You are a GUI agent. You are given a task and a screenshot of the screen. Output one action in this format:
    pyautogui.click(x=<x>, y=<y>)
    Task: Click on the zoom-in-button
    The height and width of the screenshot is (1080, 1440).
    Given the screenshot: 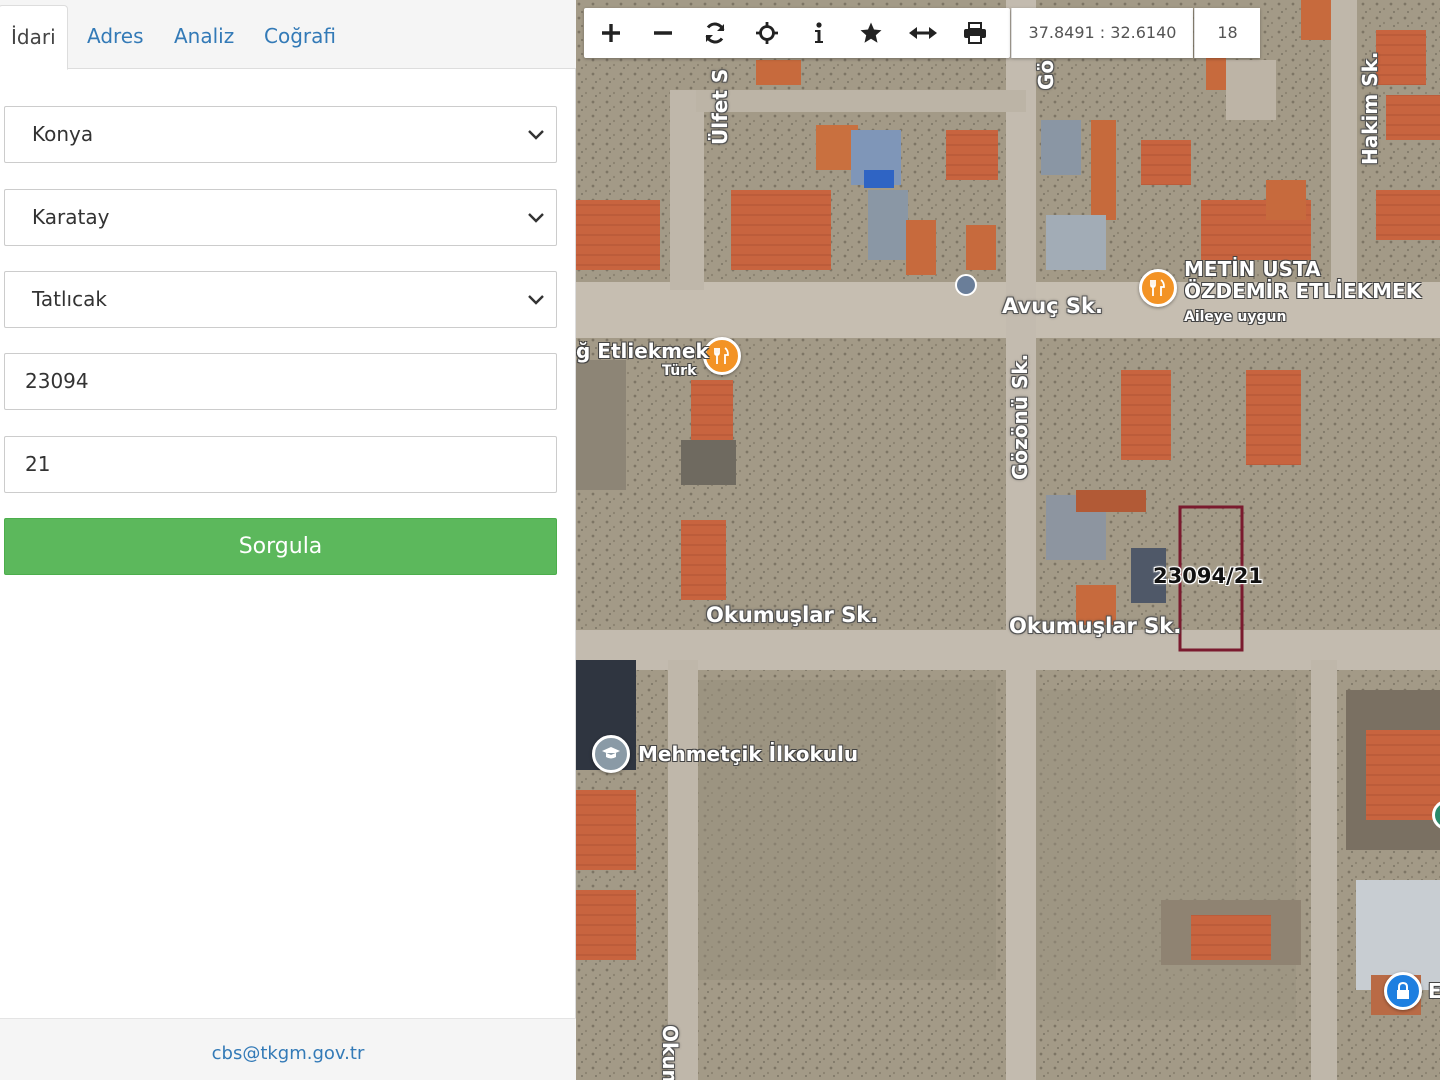 What is the action you would take?
    pyautogui.click(x=611, y=33)
    